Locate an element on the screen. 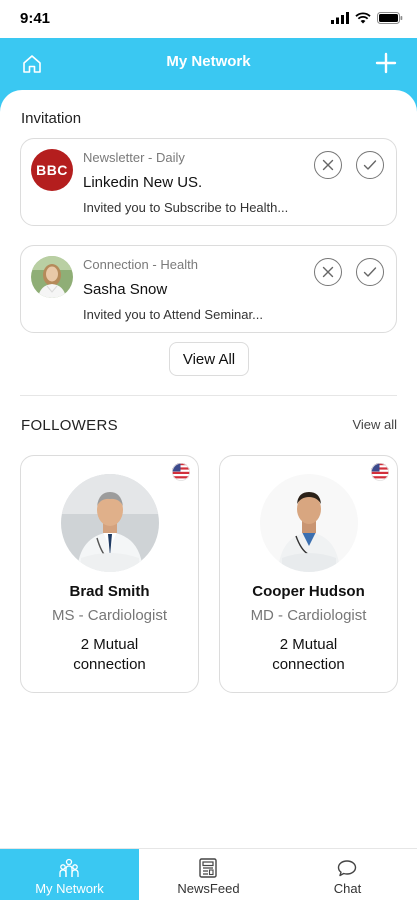 This screenshot has height=900, width=417. invitation-type: Connection is located at coordinates (116, 264).